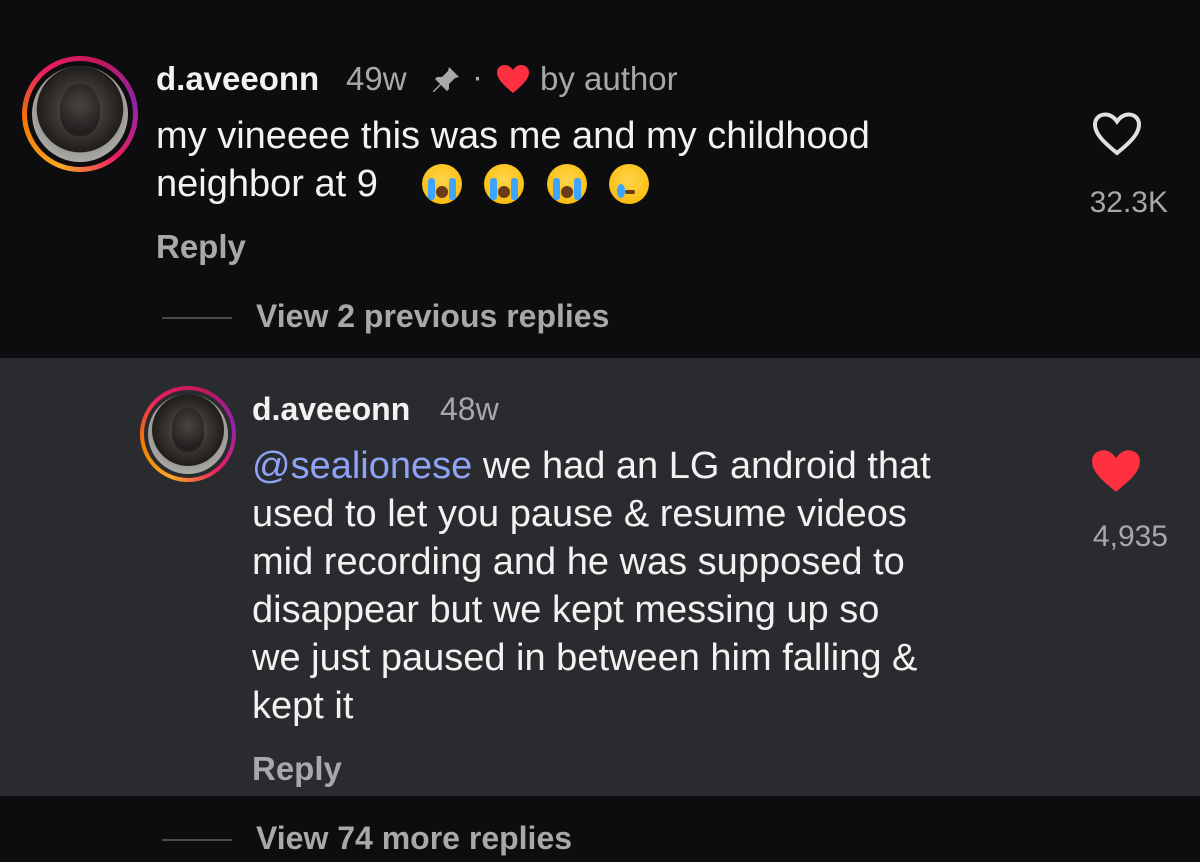 The image size is (1200, 862). I want to click on comment-age: 49w, so click(376, 78).